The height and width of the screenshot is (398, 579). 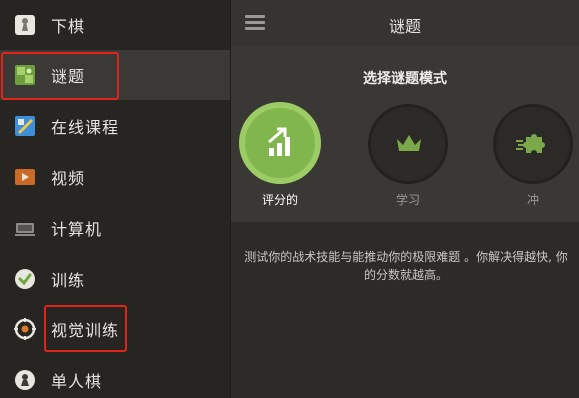 What do you see at coordinates (115, 228) in the screenshot?
I see `sidebar-item-computer: 计算机` at bounding box center [115, 228].